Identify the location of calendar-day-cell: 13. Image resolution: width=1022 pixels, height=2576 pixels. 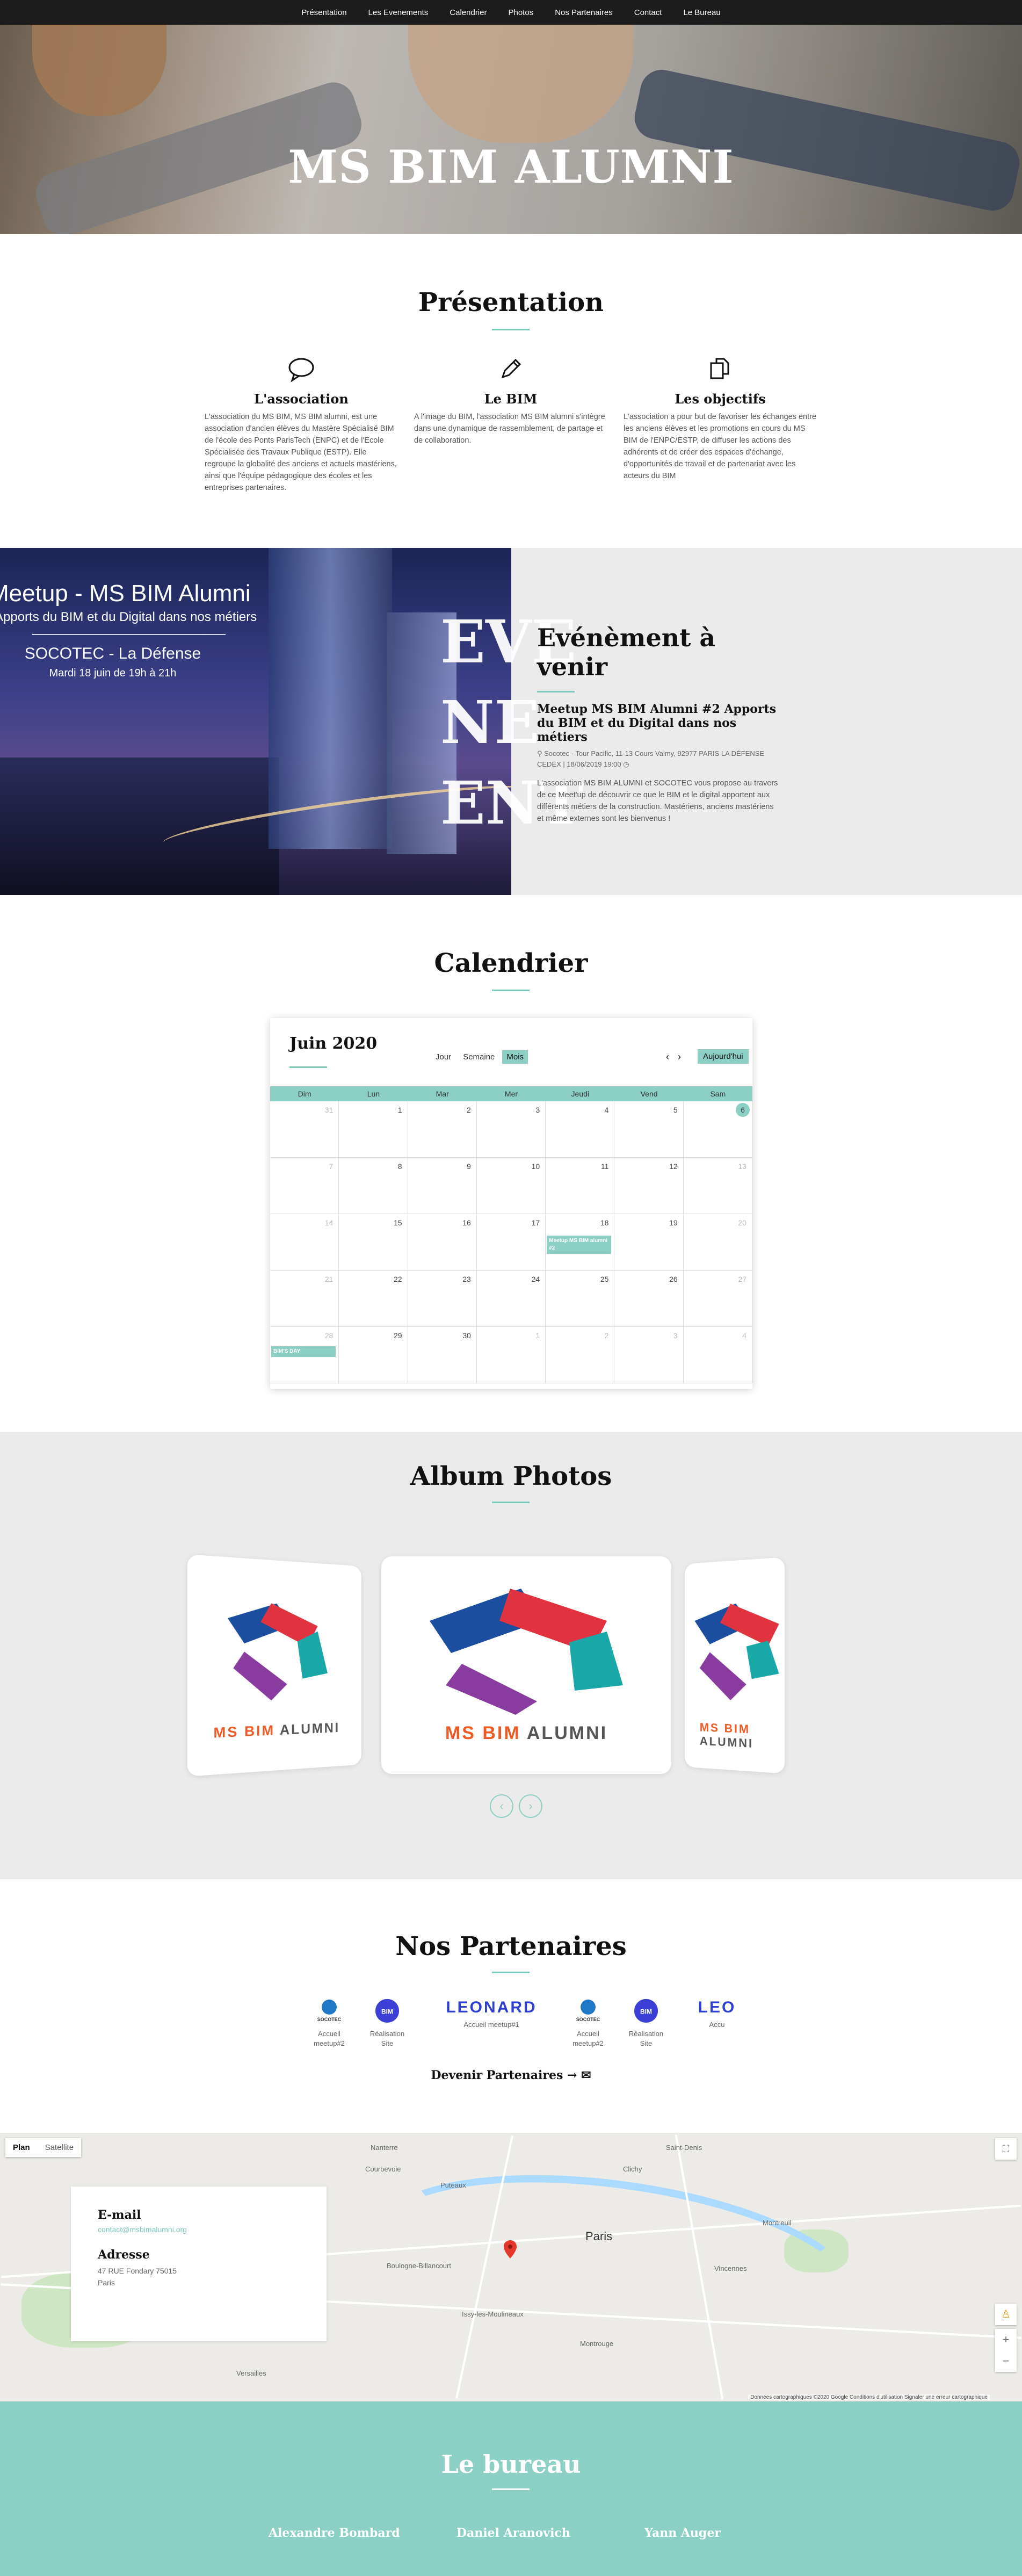
(717, 1186).